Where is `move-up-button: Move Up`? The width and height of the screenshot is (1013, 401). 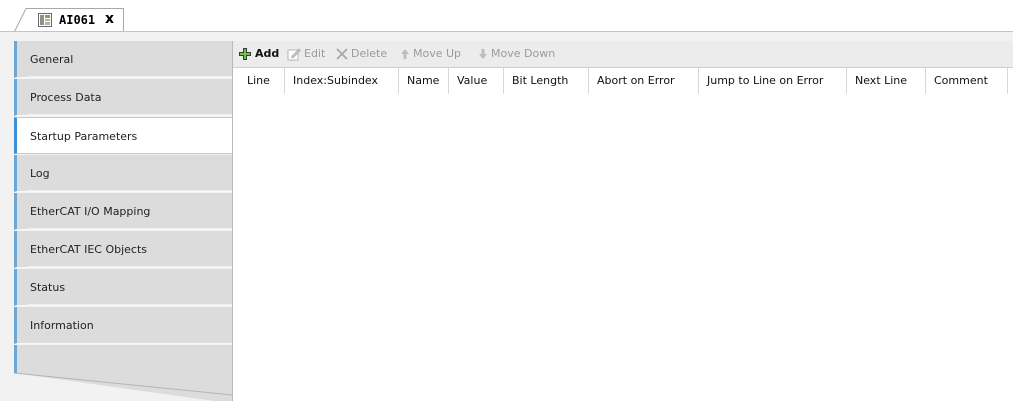 move-up-button: Move Up is located at coordinates (430, 54).